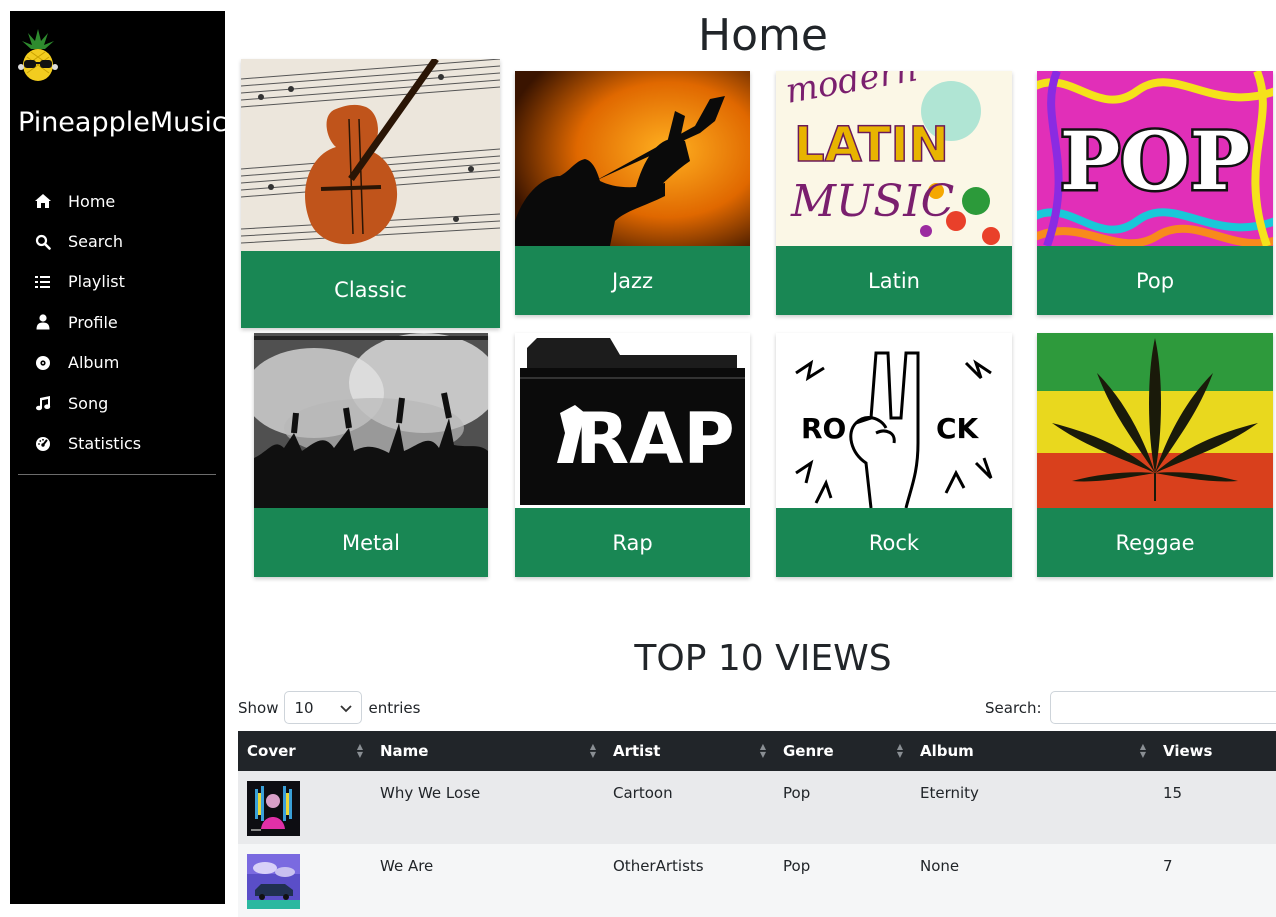 This screenshot has height=917, width=1276. I want to click on column-header-label: Cover, so click(271, 751).